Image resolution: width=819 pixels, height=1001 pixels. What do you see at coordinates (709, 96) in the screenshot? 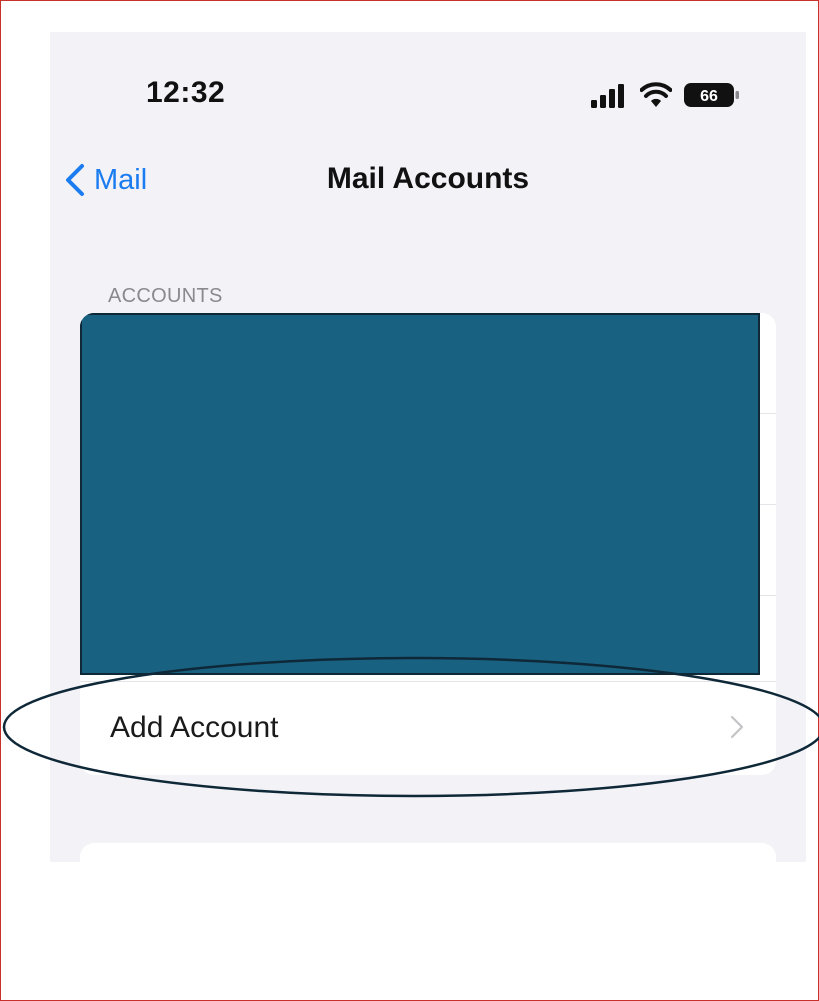
I see `battery-level: 66` at bounding box center [709, 96].